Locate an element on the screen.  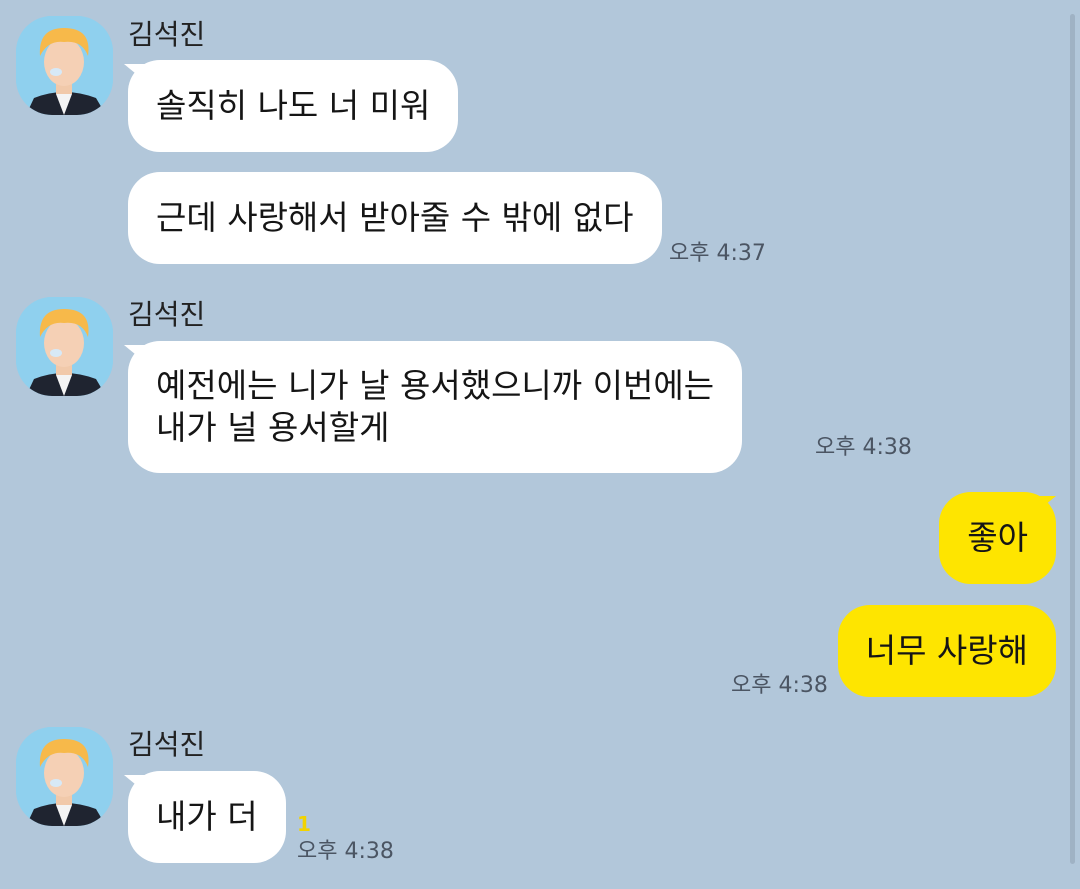
scrollbar is located at coordinates (1072, 439).